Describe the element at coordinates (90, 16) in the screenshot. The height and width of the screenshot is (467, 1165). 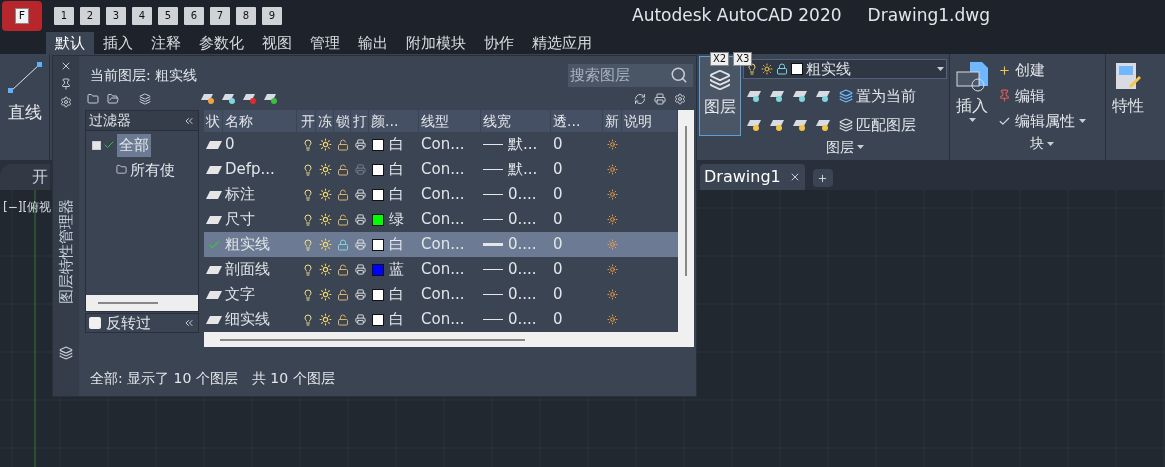
I see `quick-access-button: 2` at that location.